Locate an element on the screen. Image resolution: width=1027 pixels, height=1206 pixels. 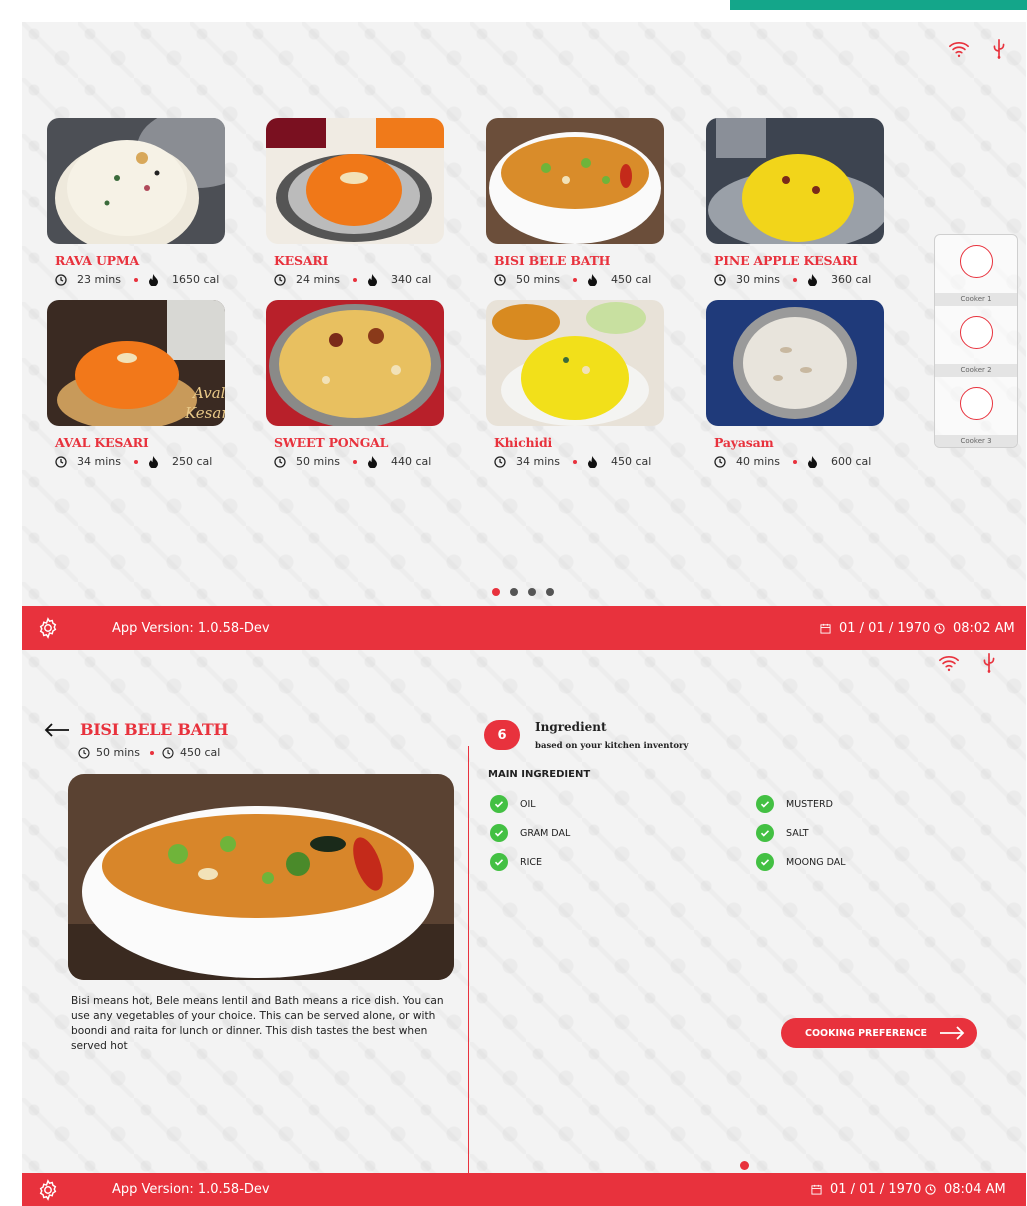
time-text: 08:04 AM is located at coordinates (975, 1189).